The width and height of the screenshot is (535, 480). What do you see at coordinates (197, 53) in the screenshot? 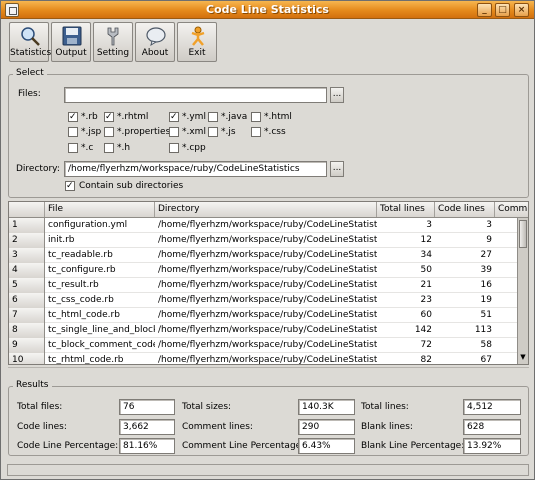
I see `exit-label: Exit` at bounding box center [197, 53].